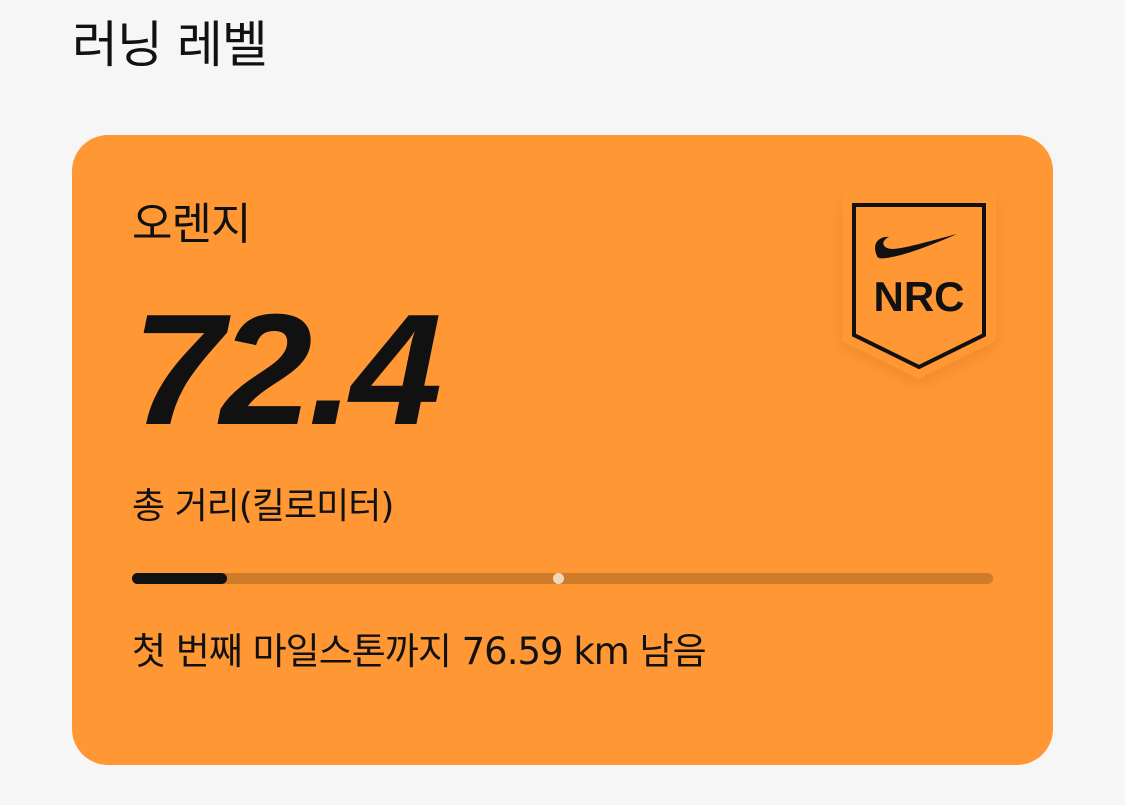  What do you see at coordinates (919, 296) in the screenshot?
I see `badge-nrc-text: NRC` at bounding box center [919, 296].